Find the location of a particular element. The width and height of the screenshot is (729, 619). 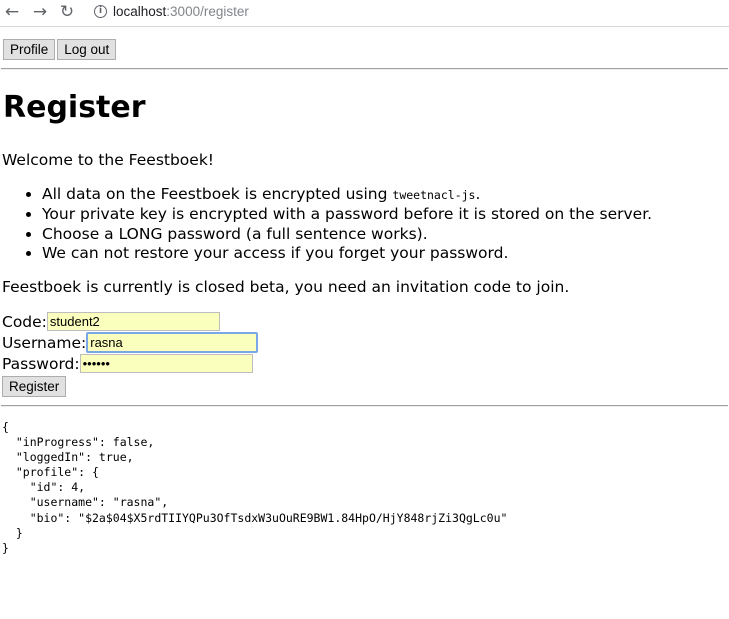

code-input is located at coordinates (133, 321).